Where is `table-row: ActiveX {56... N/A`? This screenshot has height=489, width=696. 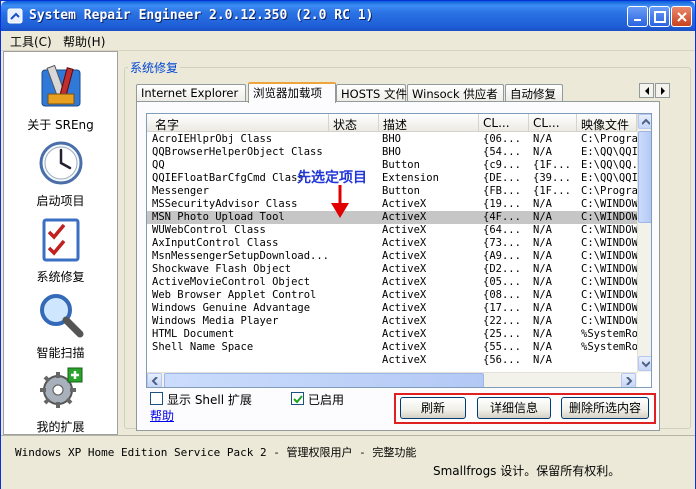
table-row: ActiveX {56... N/A is located at coordinates (392, 360).